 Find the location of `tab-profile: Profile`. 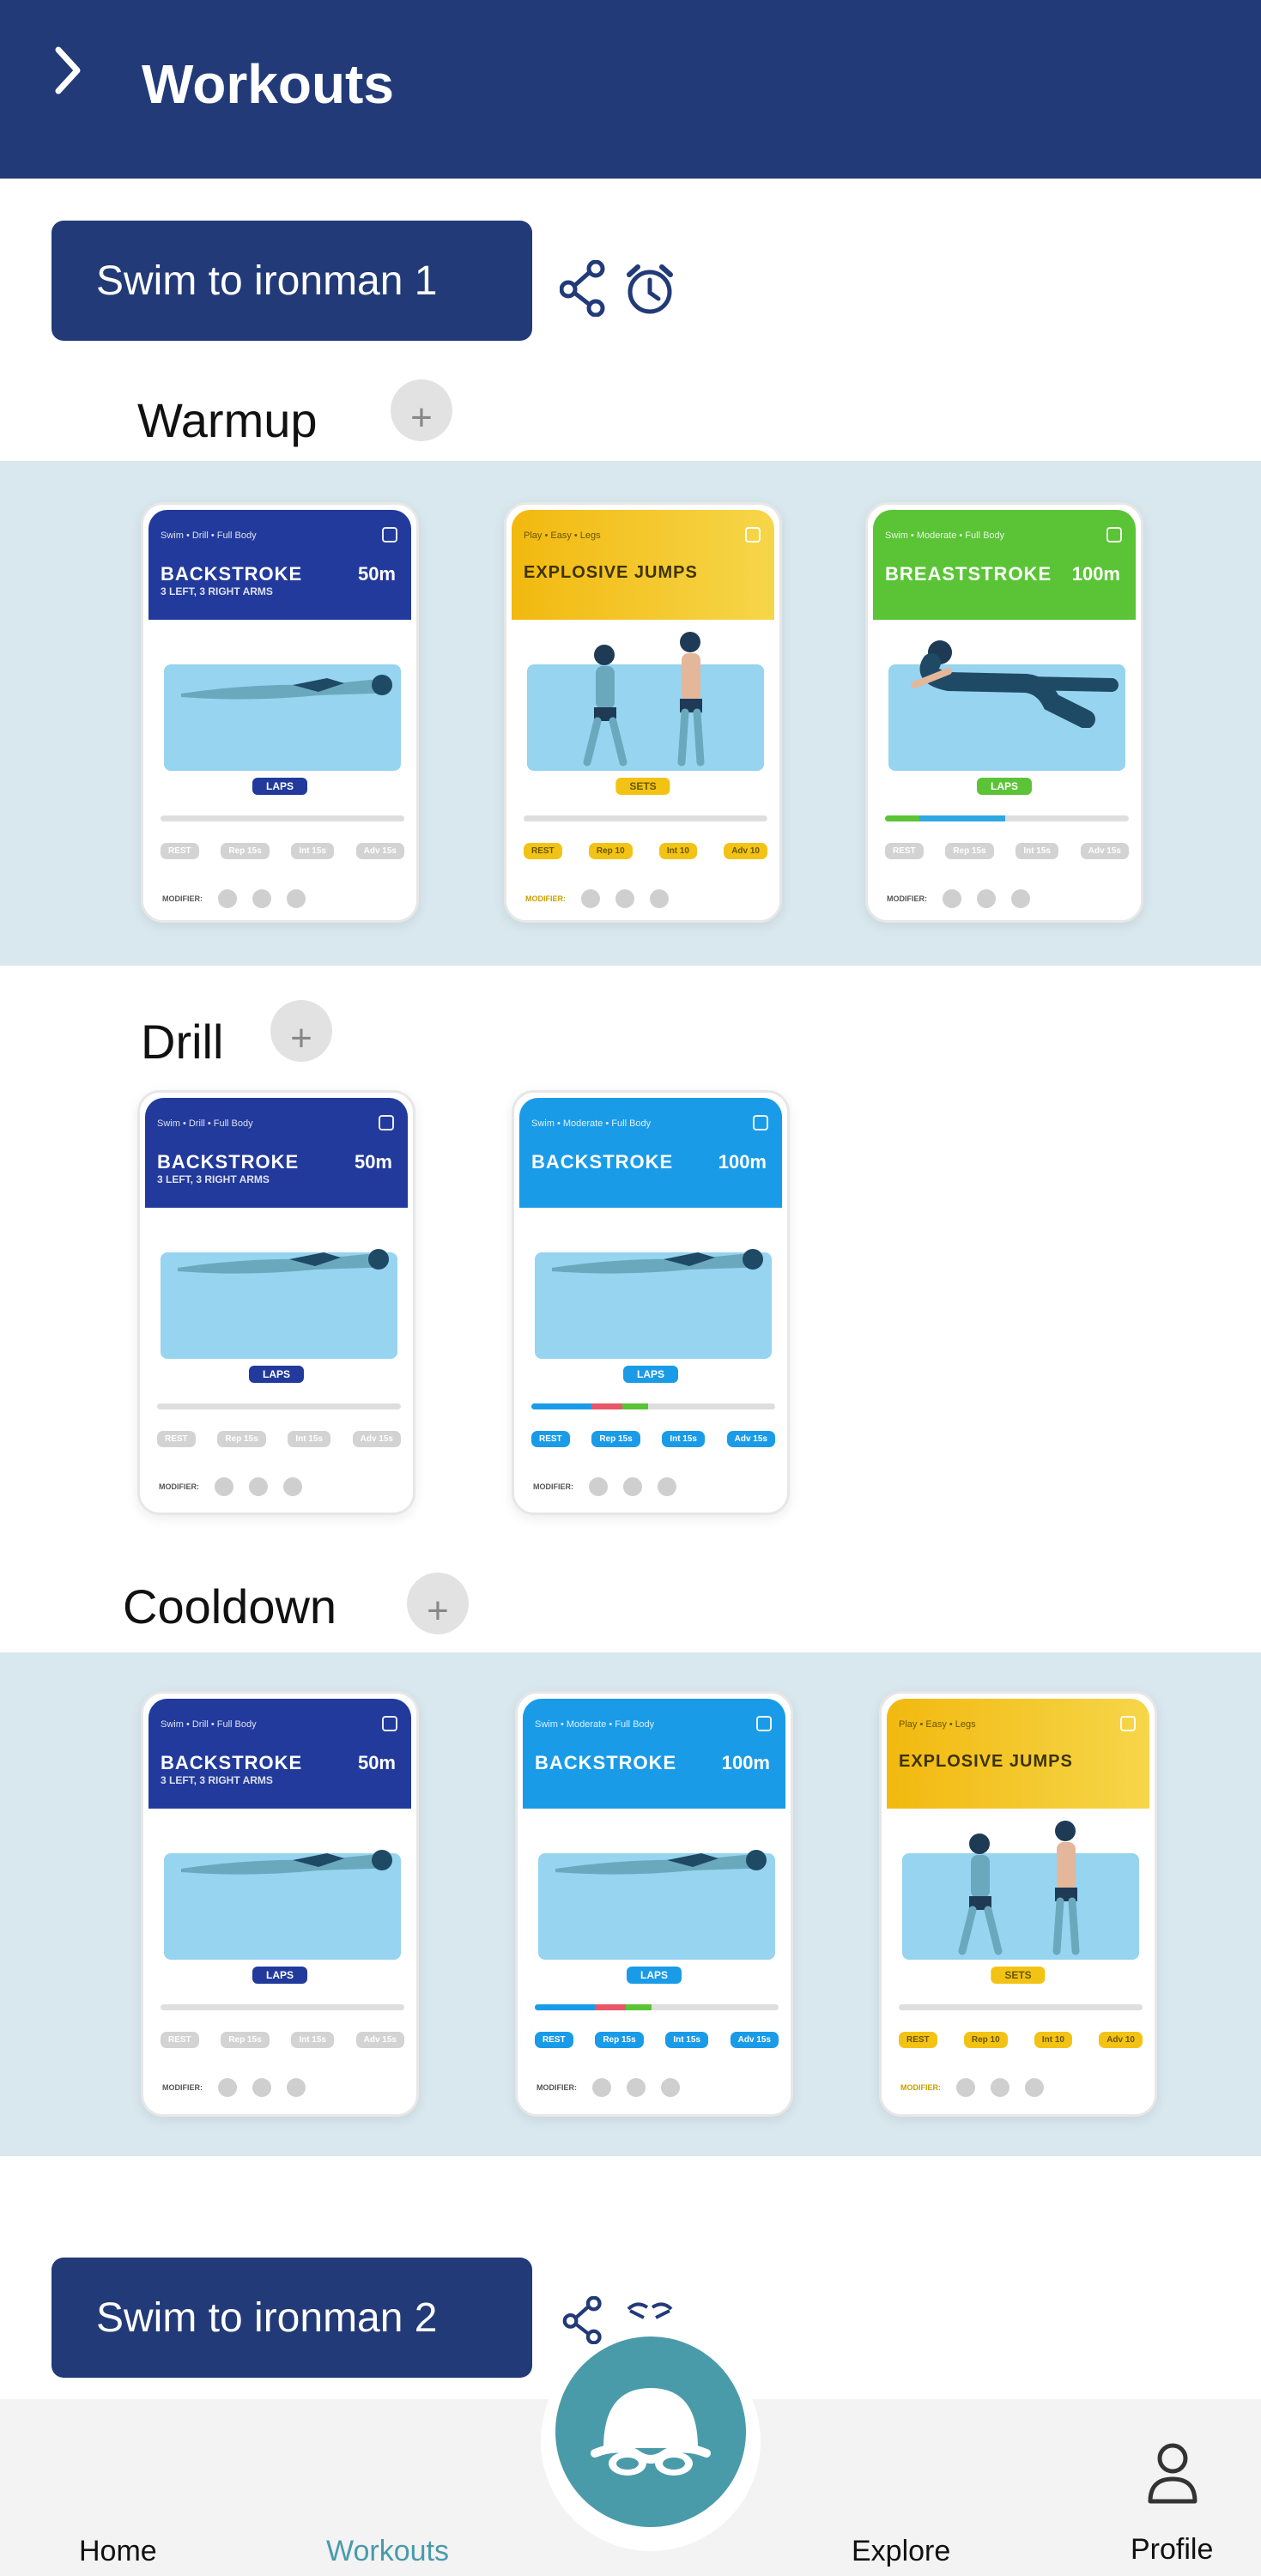

tab-profile: Profile is located at coordinates (1172, 2549).